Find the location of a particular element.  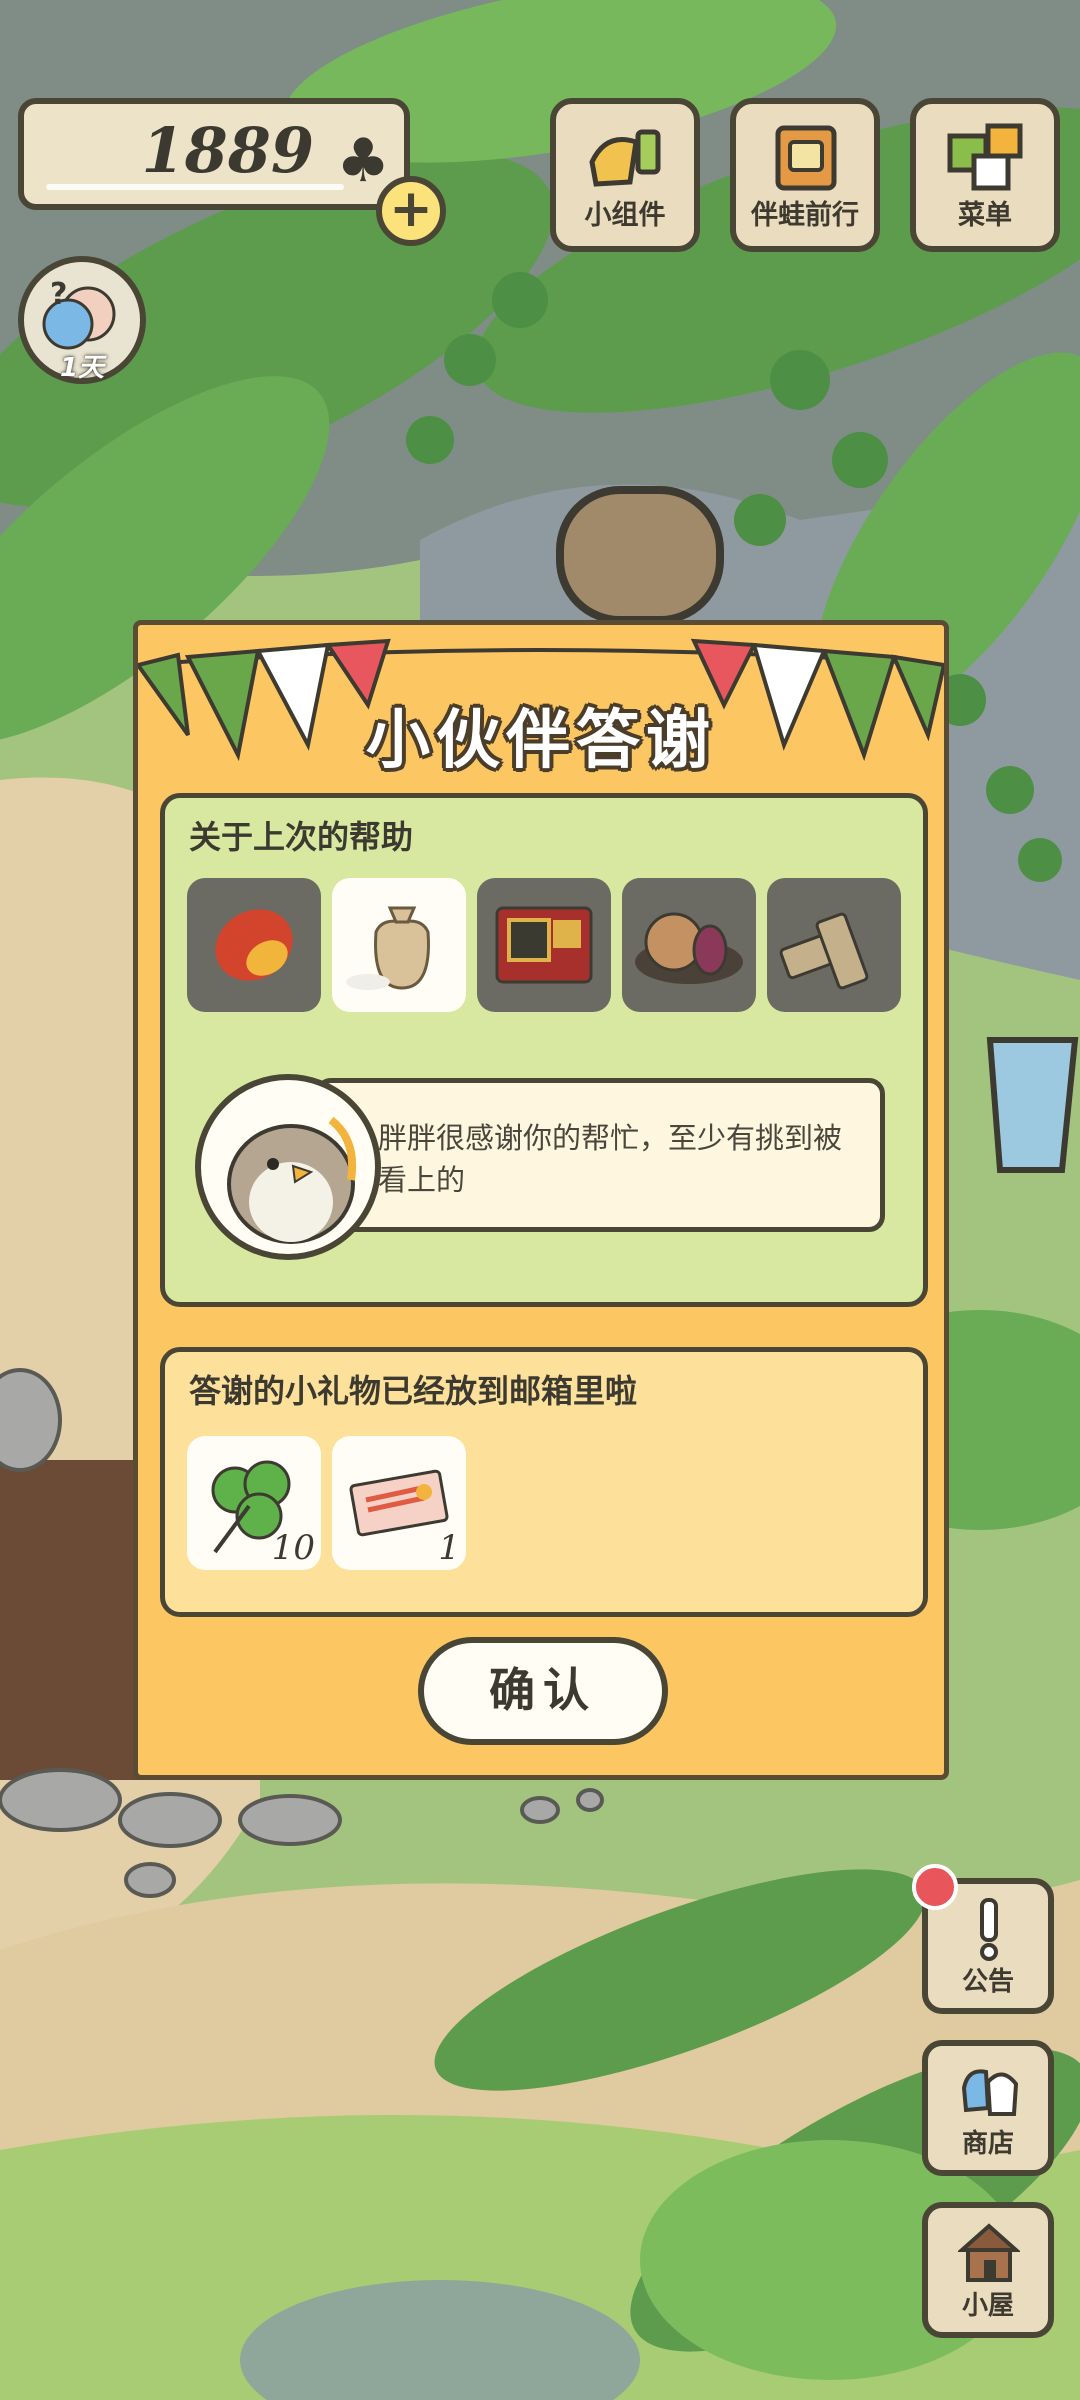

message-bubble: 胖胖很感谢你的帮忙，至少有挑到被看上的 is located at coordinates (600, 1155).